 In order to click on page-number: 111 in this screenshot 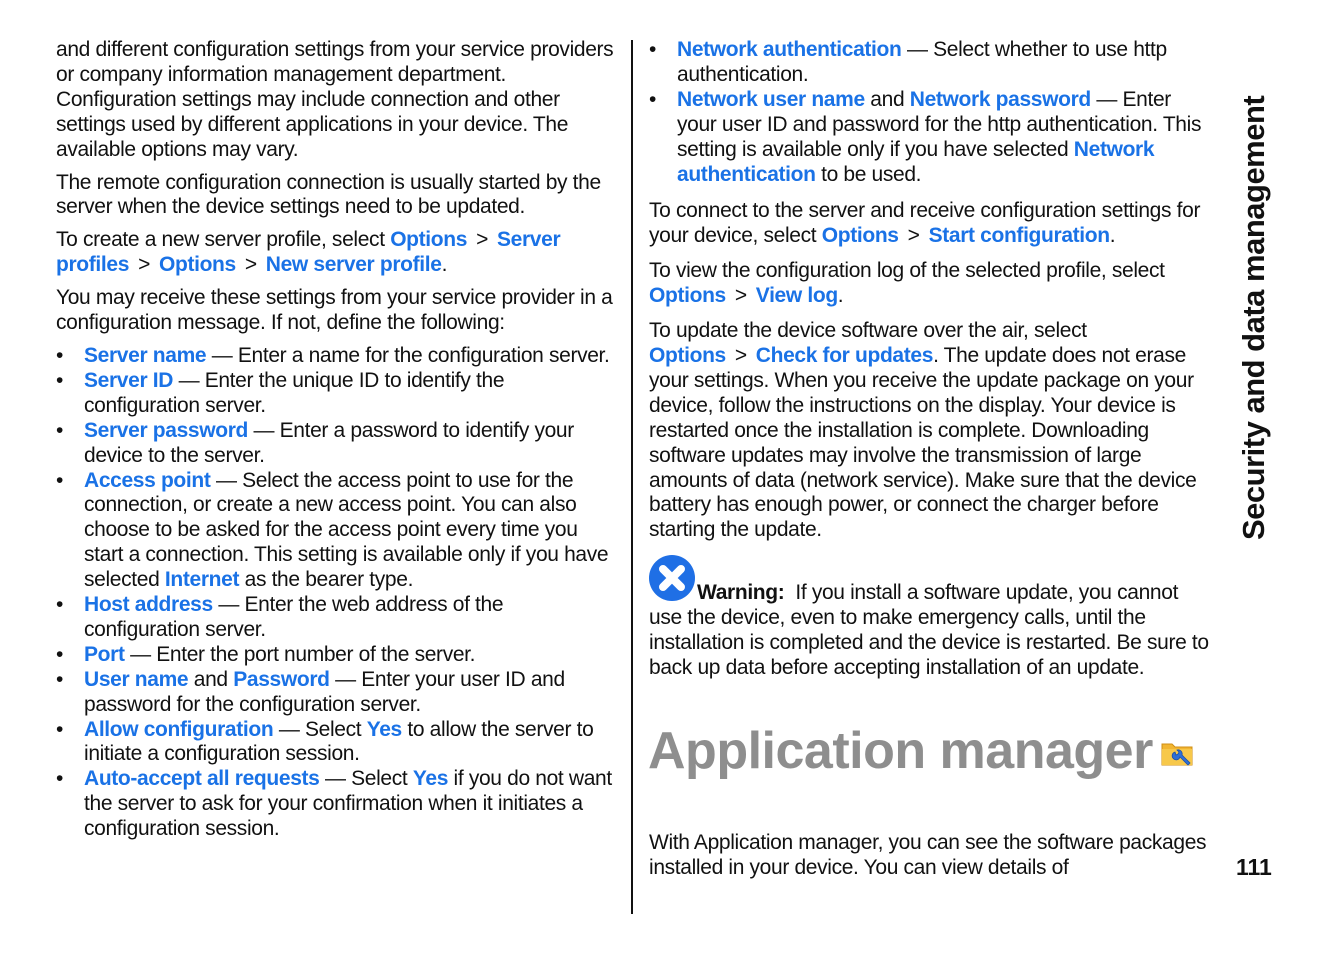, I will do `click(1254, 867)`.